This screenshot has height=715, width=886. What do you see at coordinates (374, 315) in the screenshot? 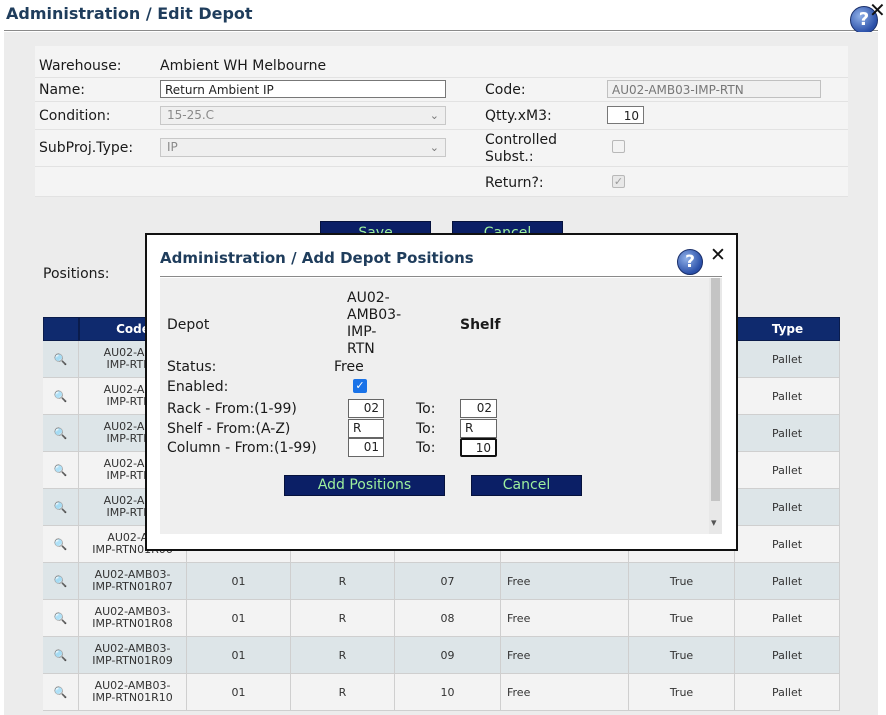
I see `depot-value-line: AMB03-` at bounding box center [374, 315].